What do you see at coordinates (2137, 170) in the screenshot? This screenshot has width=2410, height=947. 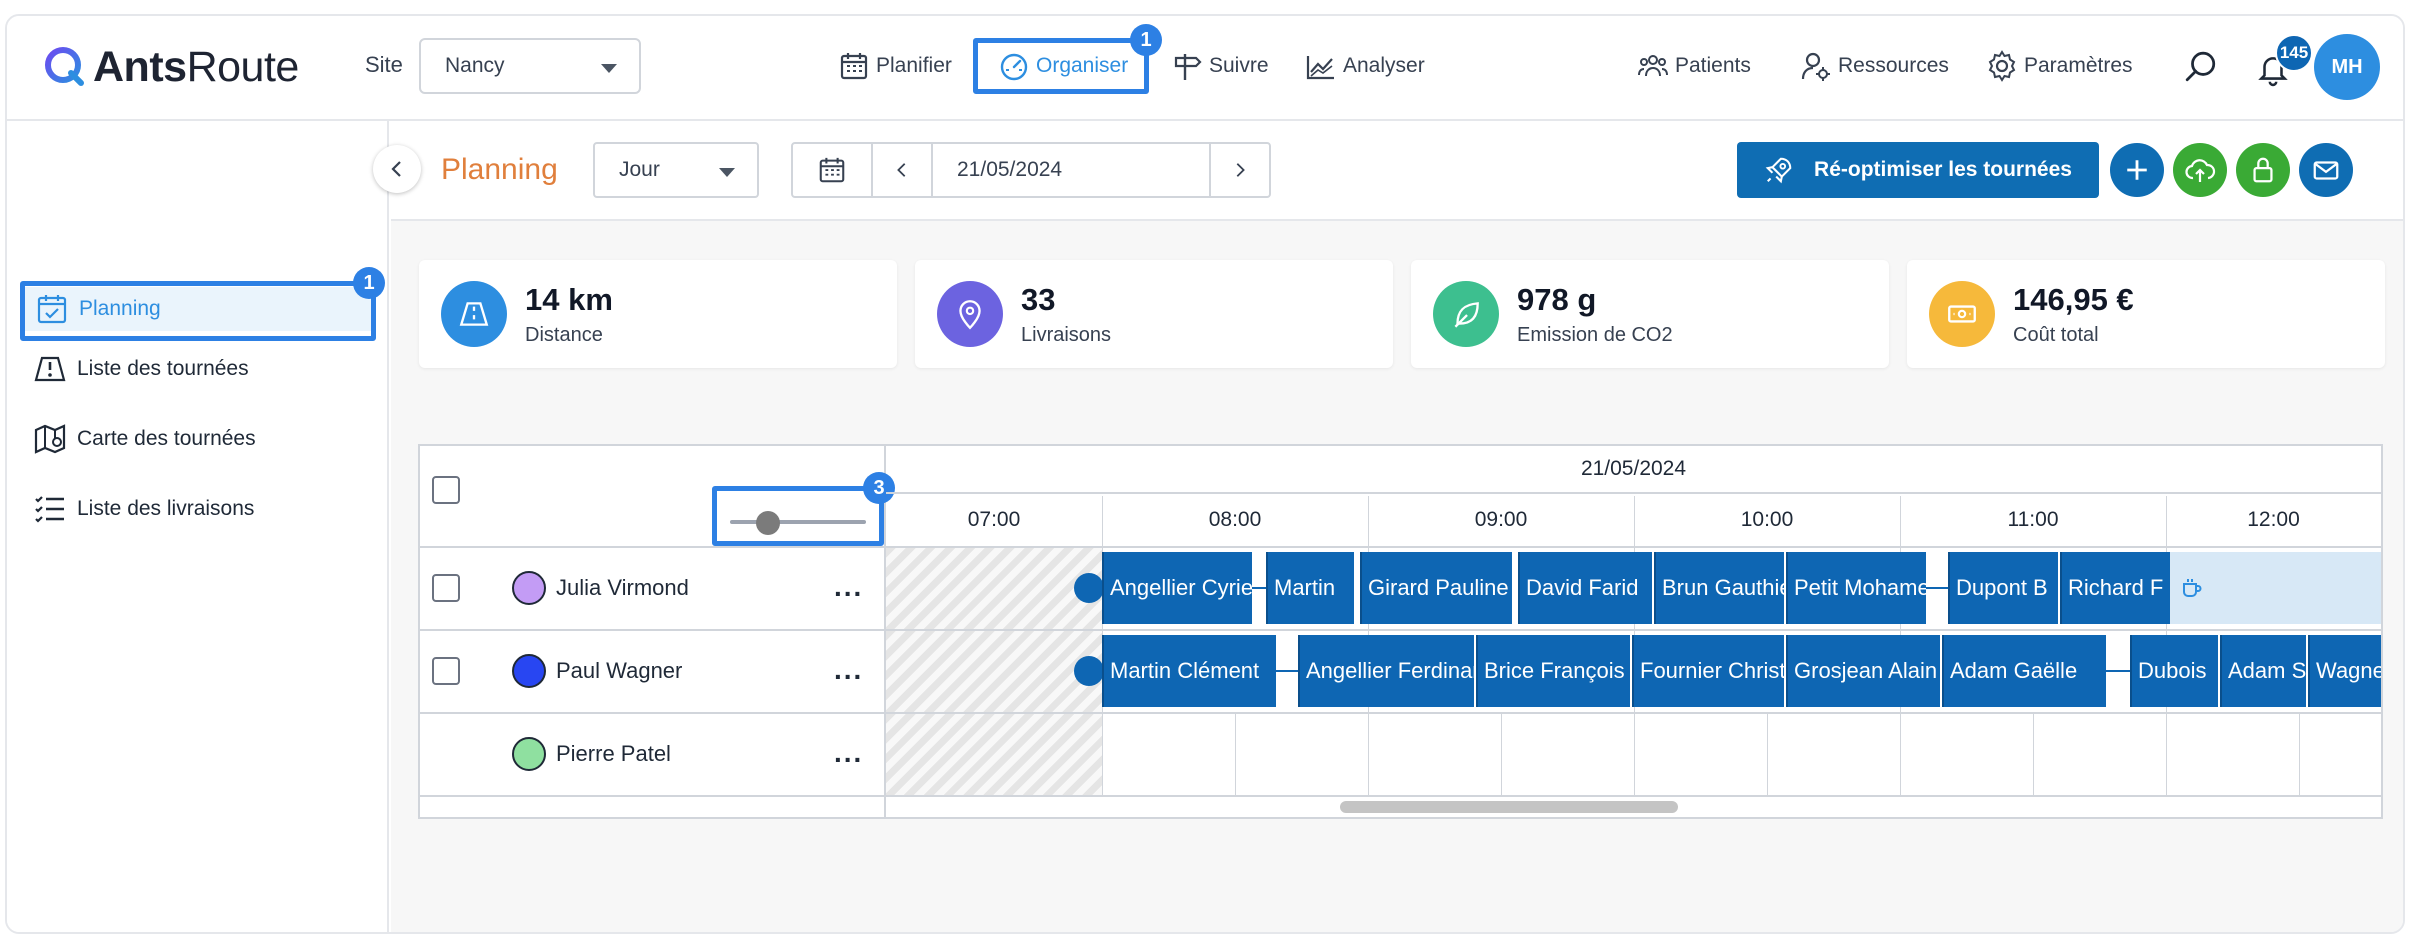 I see `add-button` at bounding box center [2137, 170].